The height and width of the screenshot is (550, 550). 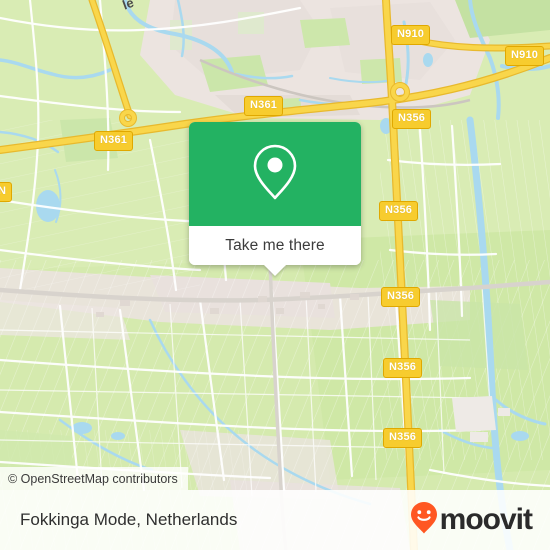 I want to click on footer-bar: Fokkinga Mode, Netherlands moovit, so click(x=275, y=520).